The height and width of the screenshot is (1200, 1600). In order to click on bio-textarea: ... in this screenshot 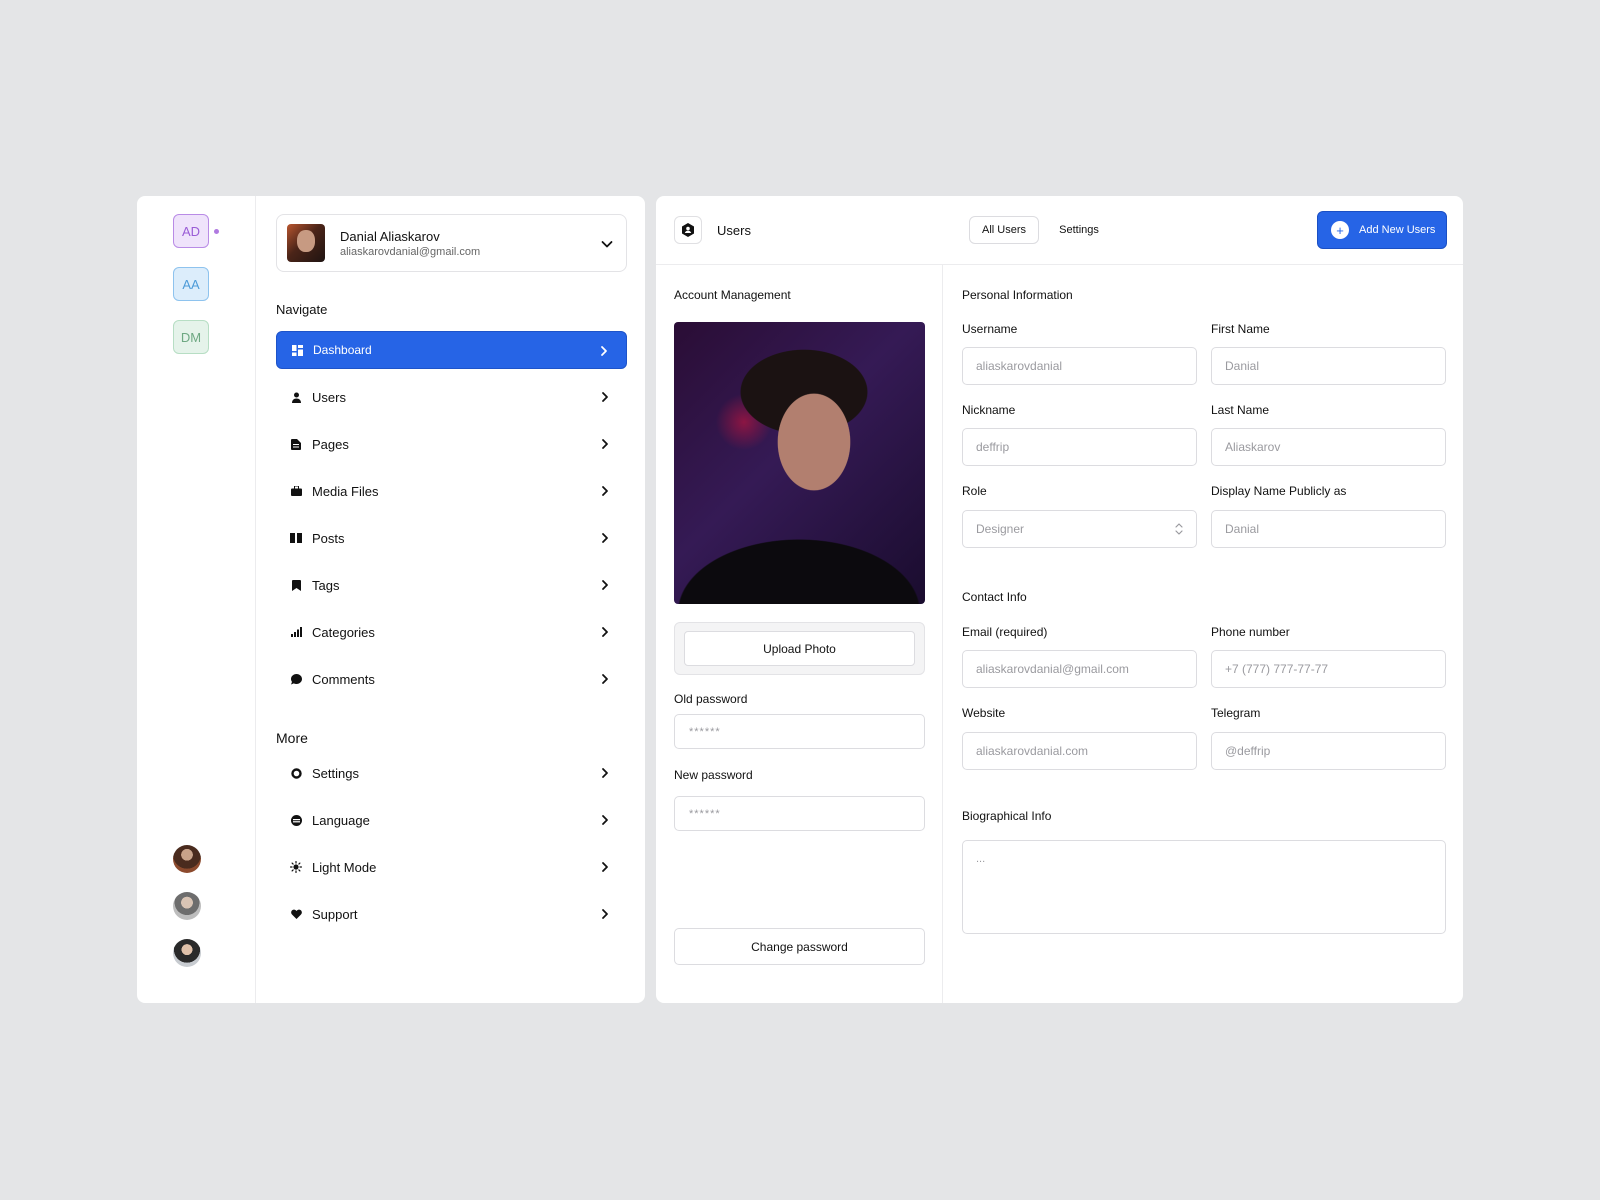, I will do `click(1204, 887)`.